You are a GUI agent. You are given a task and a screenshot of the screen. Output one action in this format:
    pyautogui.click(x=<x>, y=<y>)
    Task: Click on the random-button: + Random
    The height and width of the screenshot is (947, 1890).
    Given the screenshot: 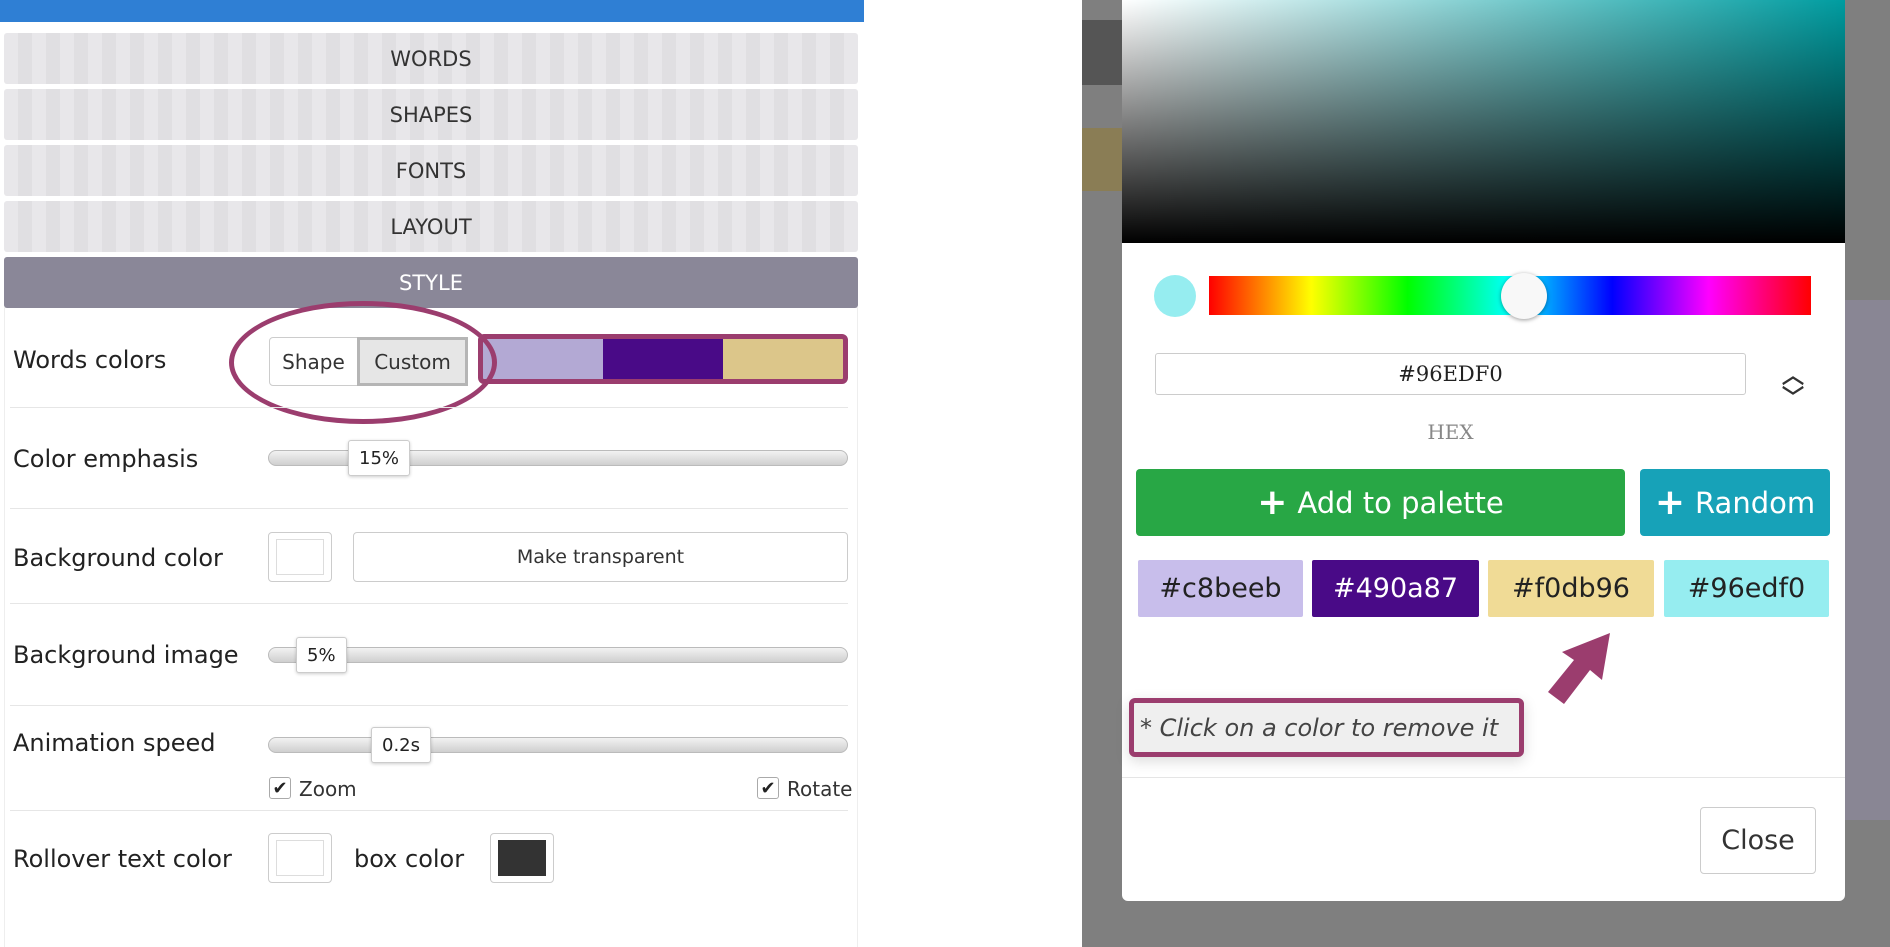 What is the action you would take?
    pyautogui.click(x=1735, y=502)
    